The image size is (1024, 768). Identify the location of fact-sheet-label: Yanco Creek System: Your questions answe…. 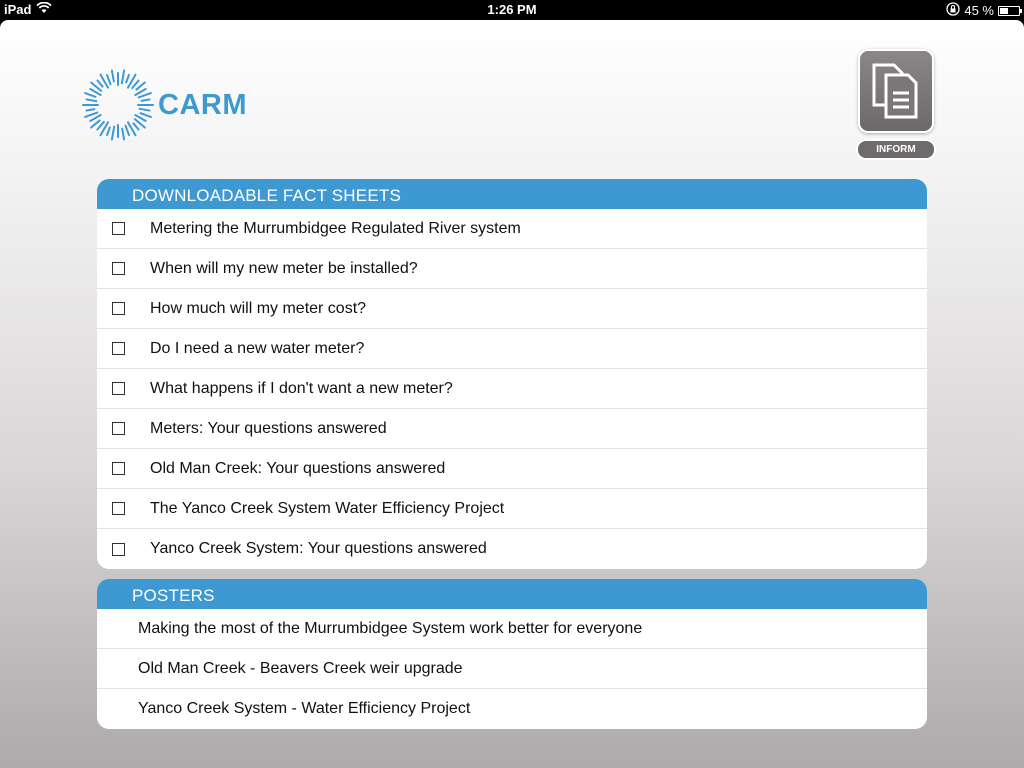
(318, 548).